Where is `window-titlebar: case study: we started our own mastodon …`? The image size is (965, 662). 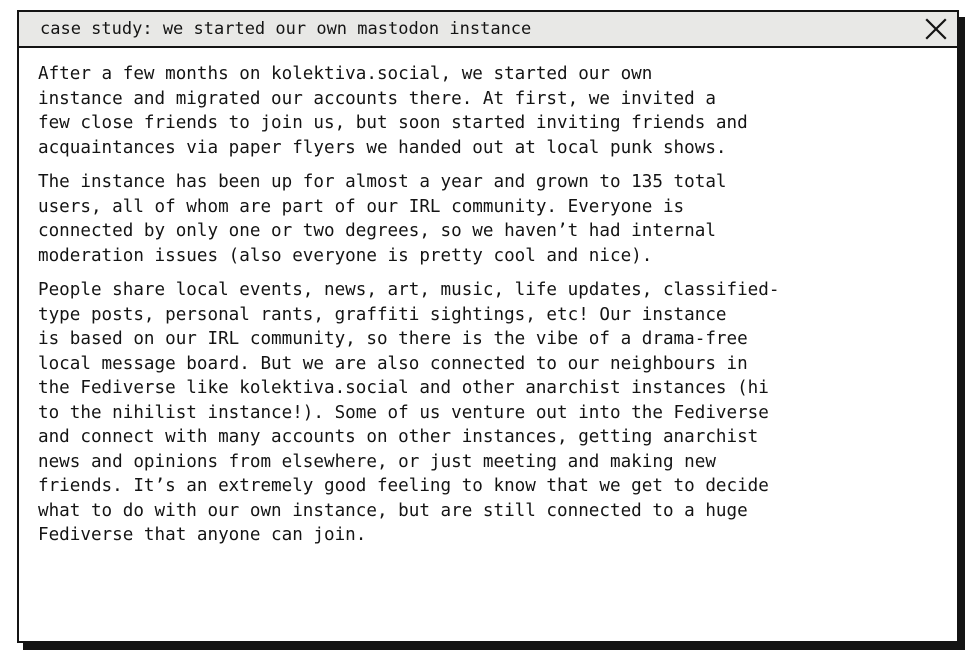
window-titlebar: case study: we started our own mastodon … is located at coordinates (488, 30).